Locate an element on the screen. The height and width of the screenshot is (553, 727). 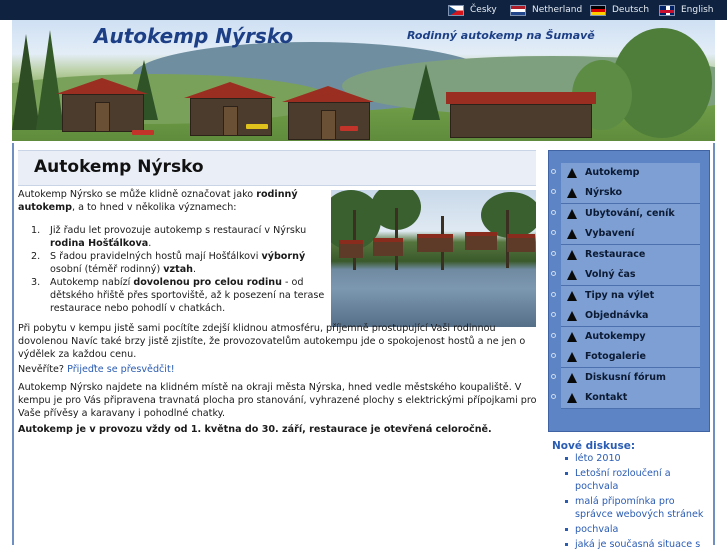
list-number: 1. is located at coordinates (36, 230).